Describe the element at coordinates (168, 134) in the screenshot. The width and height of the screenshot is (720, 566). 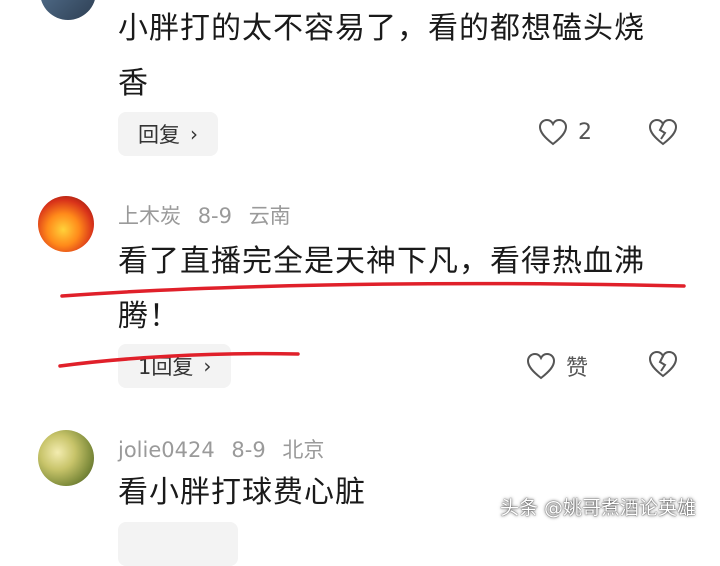
I see `reply-button: 回复 ›` at that location.